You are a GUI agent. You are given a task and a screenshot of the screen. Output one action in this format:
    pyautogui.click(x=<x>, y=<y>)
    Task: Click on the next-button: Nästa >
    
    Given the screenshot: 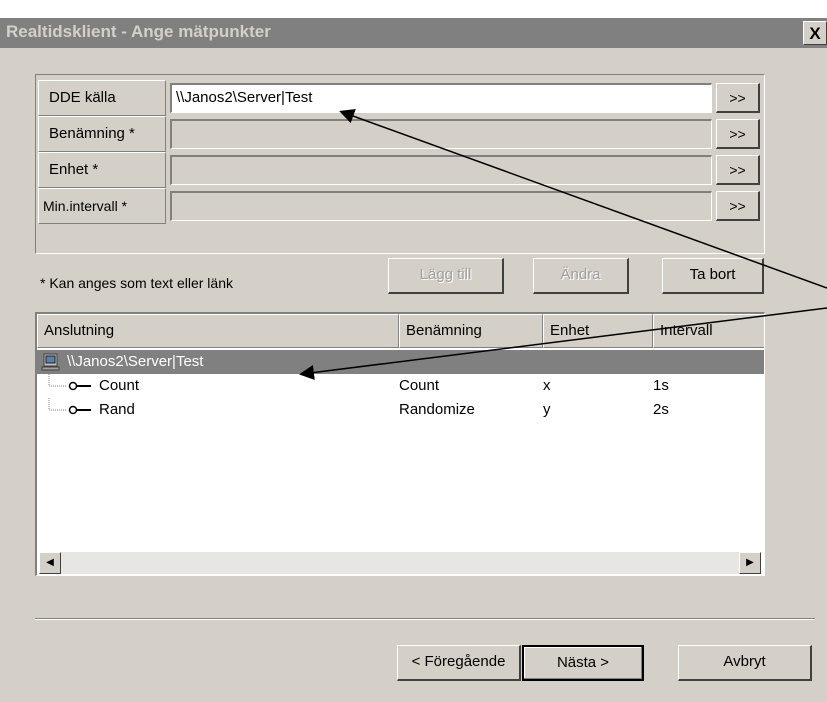 What is the action you would take?
    pyautogui.click(x=583, y=663)
    